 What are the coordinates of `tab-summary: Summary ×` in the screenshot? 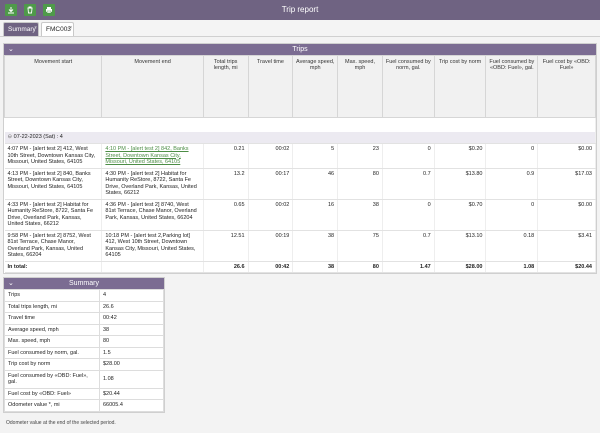 It's located at (21, 29).